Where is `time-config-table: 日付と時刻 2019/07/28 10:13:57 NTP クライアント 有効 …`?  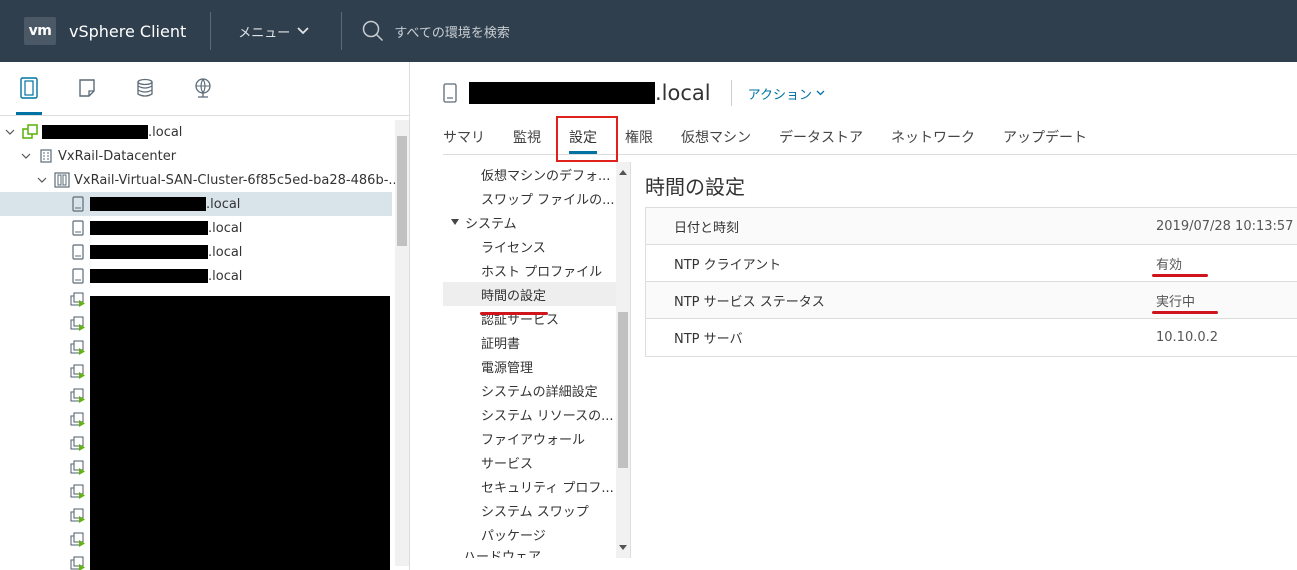
time-config-table: 日付と時刻 2019/07/28 10:13:57 NTP クライアント 有効 … is located at coordinates (971, 282).